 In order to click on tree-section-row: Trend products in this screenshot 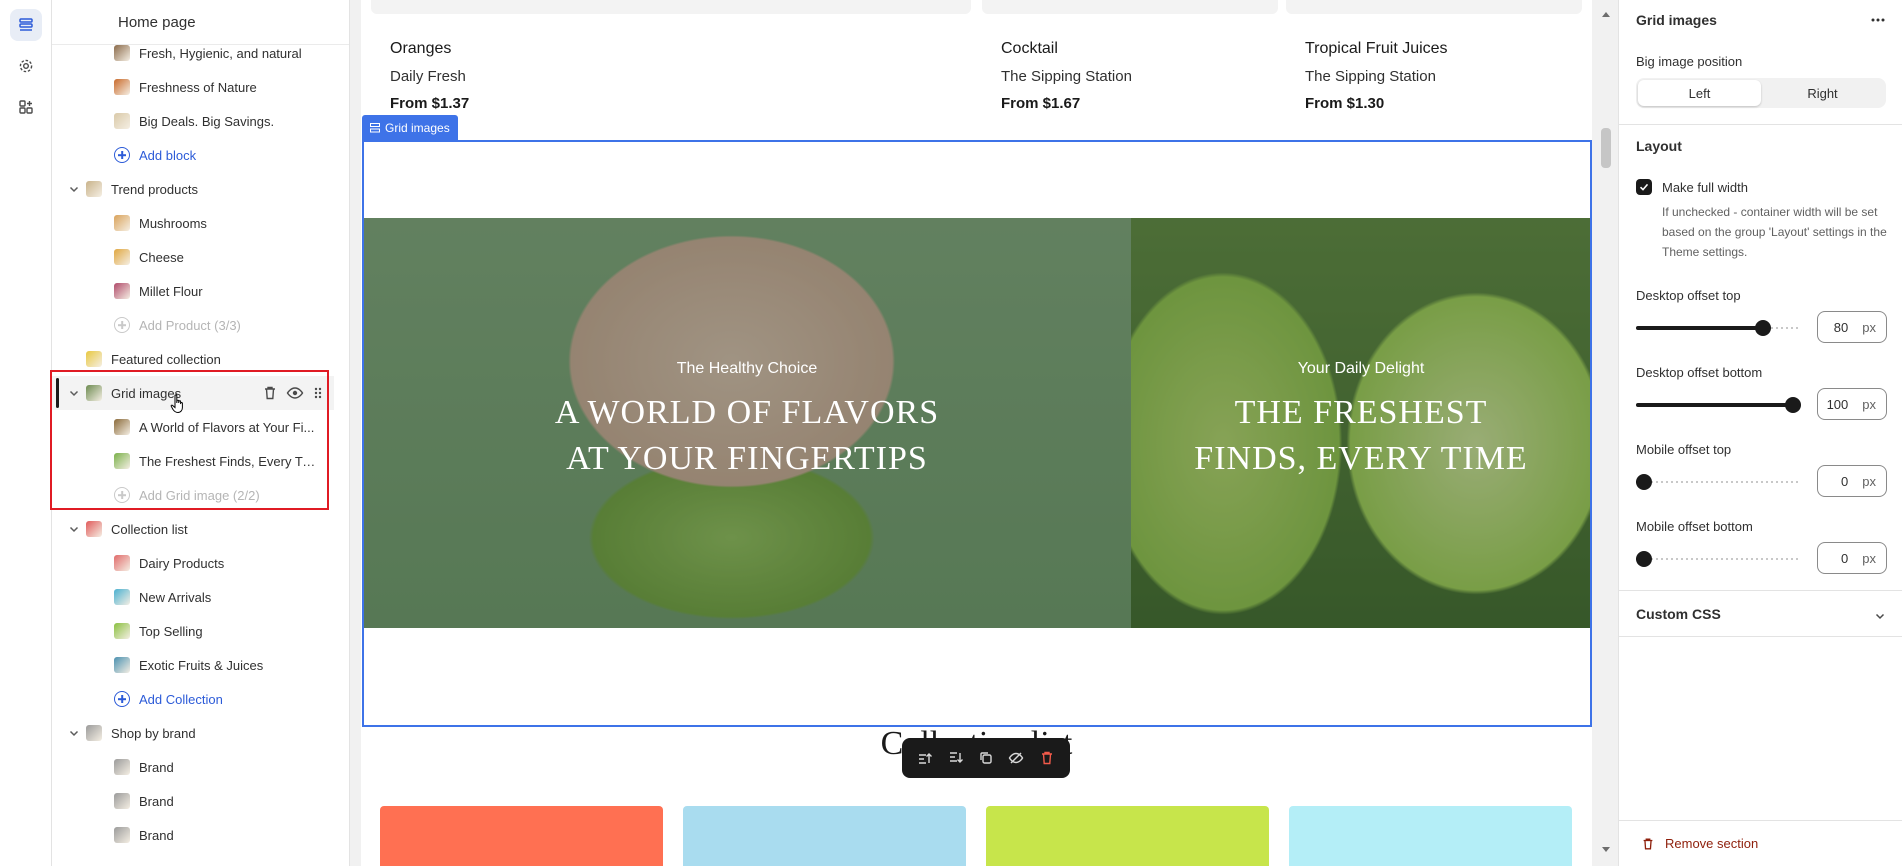, I will do `click(193, 189)`.